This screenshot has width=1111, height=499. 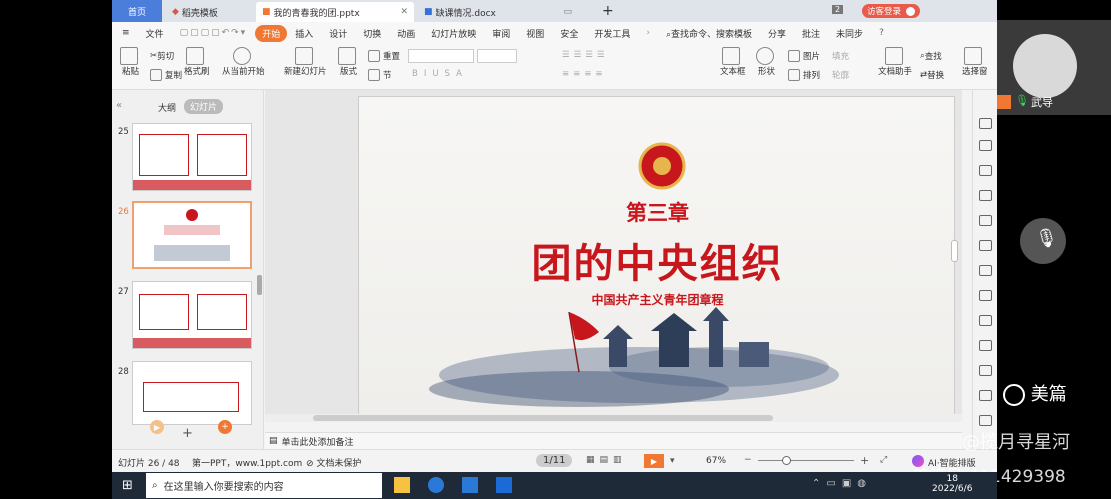 What do you see at coordinates (931, 56) in the screenshot?
I see `find-button: ⌕ 查找` at bounding box center [931, 56].